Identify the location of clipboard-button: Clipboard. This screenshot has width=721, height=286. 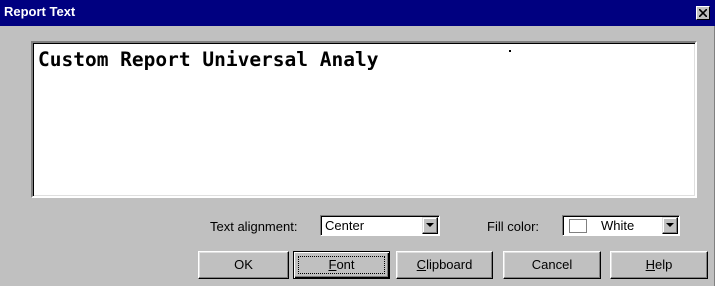
(444, 265).